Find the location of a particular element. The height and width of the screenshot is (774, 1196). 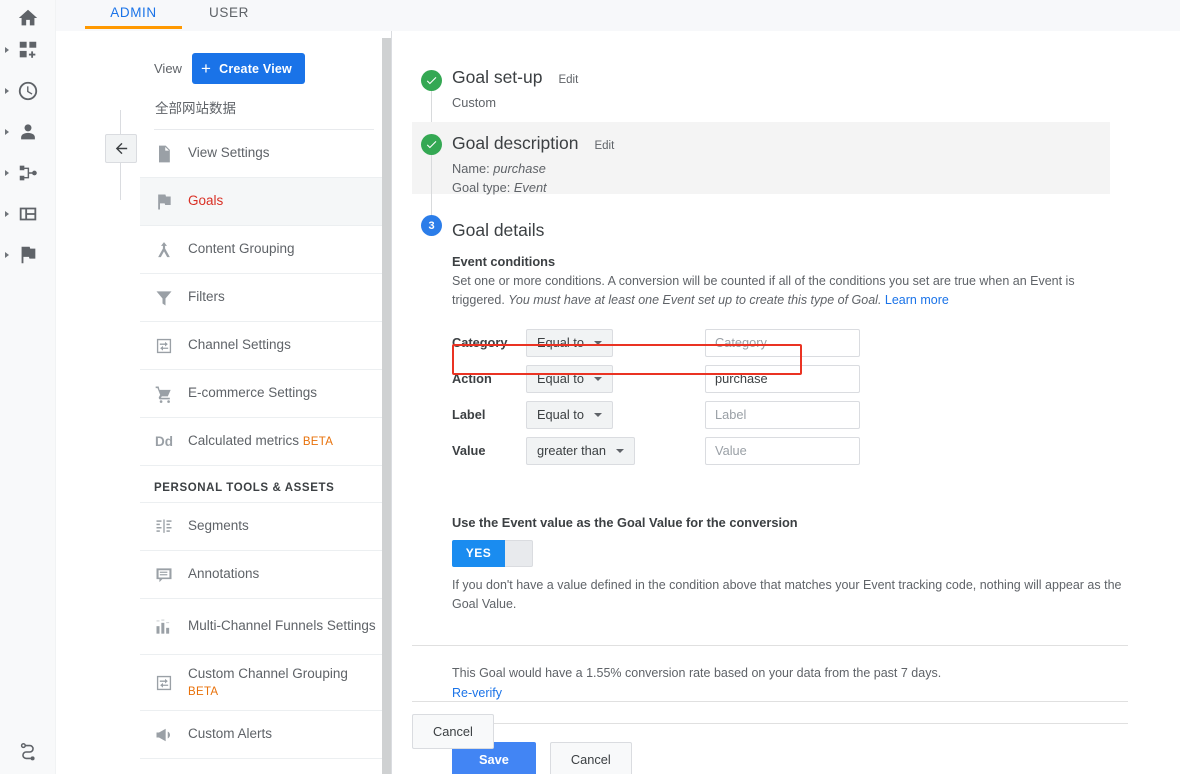

menu-item-view-settings: View Settings is located at coordinates (265, 154).